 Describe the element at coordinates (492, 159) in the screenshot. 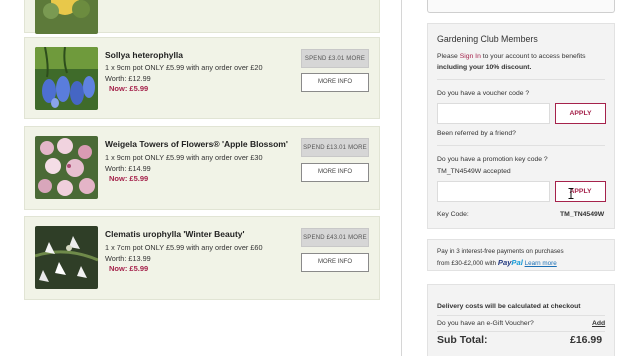

I see `promo-label: Do you have a promotion key code ?` at that location.